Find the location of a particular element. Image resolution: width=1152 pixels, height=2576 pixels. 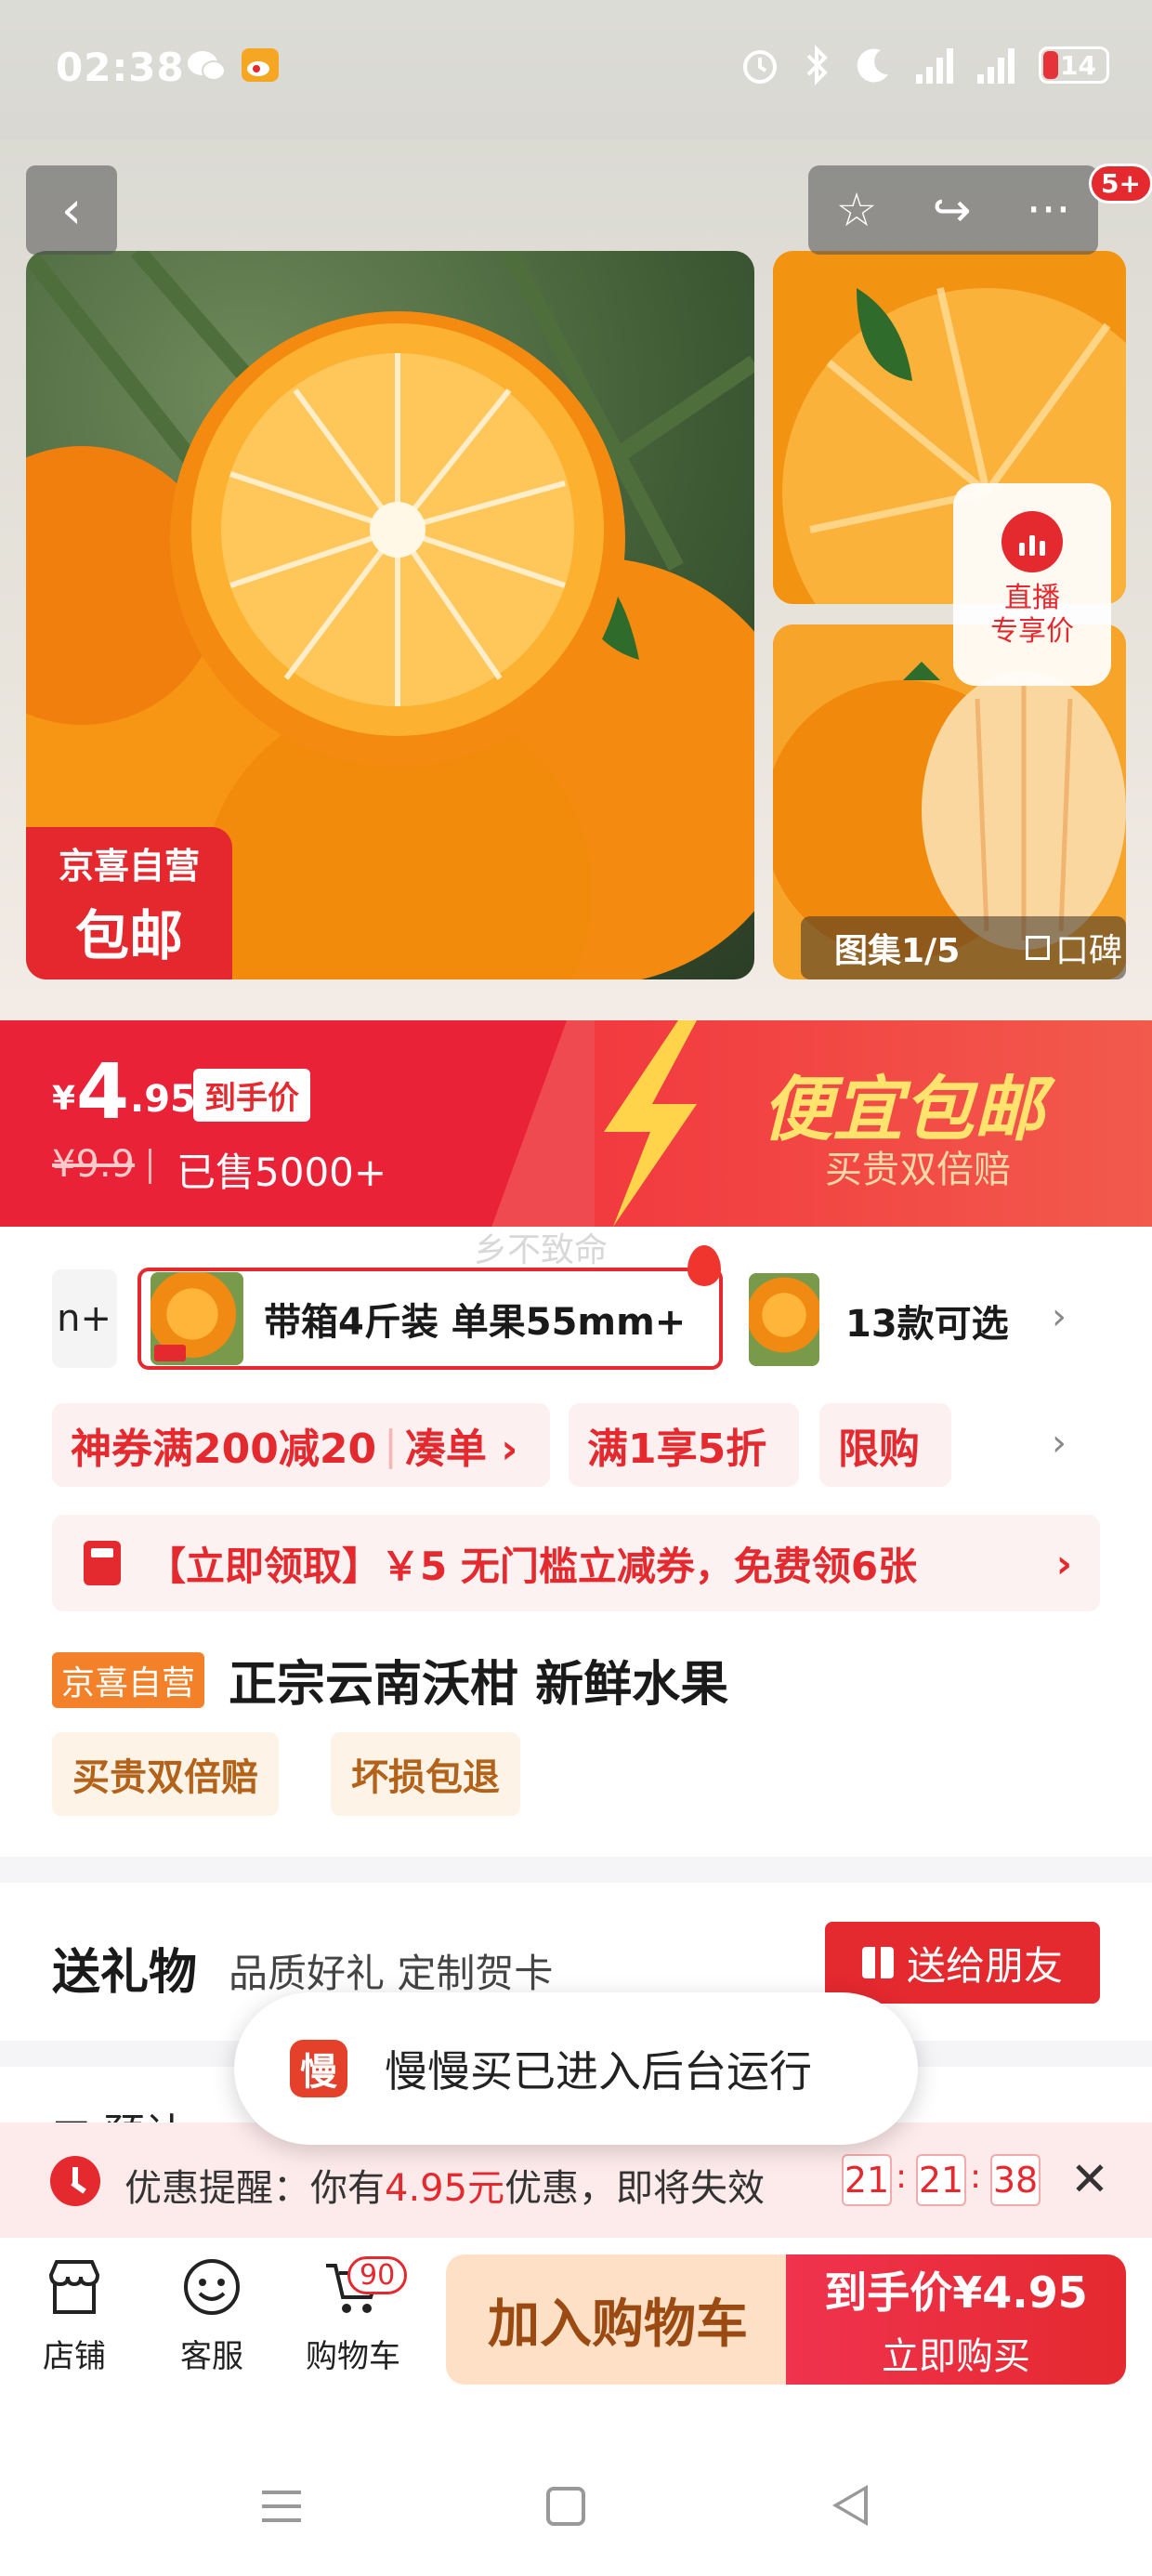

sku-option-selected: 带箱4斤装 单果55mm+ is located at coordinates (430, 1319).